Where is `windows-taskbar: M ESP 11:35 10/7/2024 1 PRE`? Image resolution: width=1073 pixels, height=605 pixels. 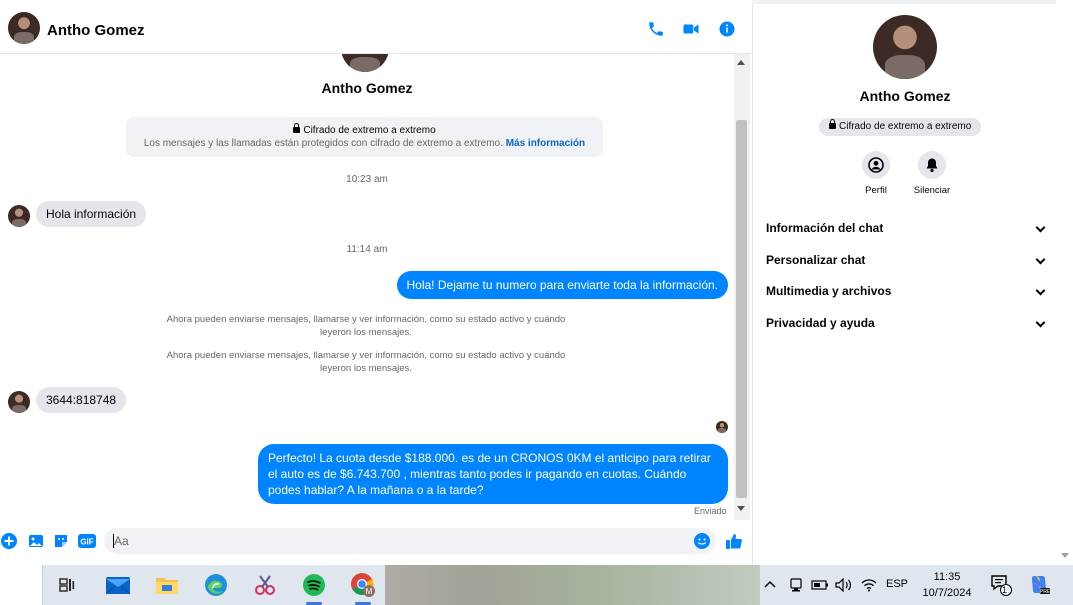 windows-taskbar: M ESP 11:35 10/7/2024 1 PRE is located at coordinates (536, 585).